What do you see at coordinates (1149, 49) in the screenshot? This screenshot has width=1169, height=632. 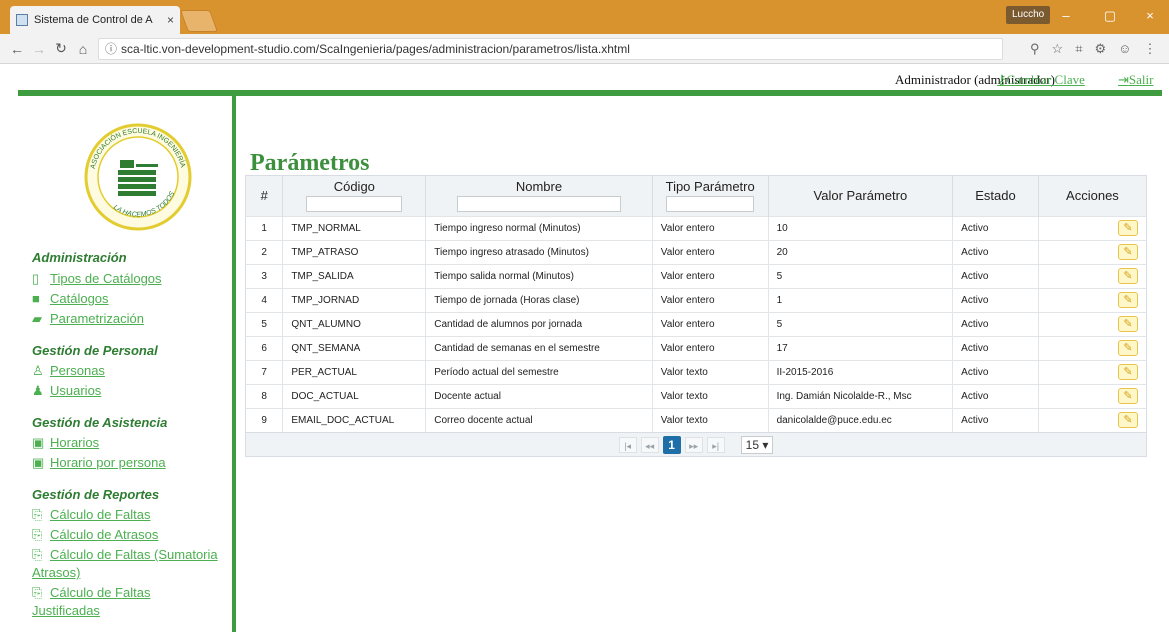 I see `menu-icon: ⋮` at bounding box center [1149, 49].